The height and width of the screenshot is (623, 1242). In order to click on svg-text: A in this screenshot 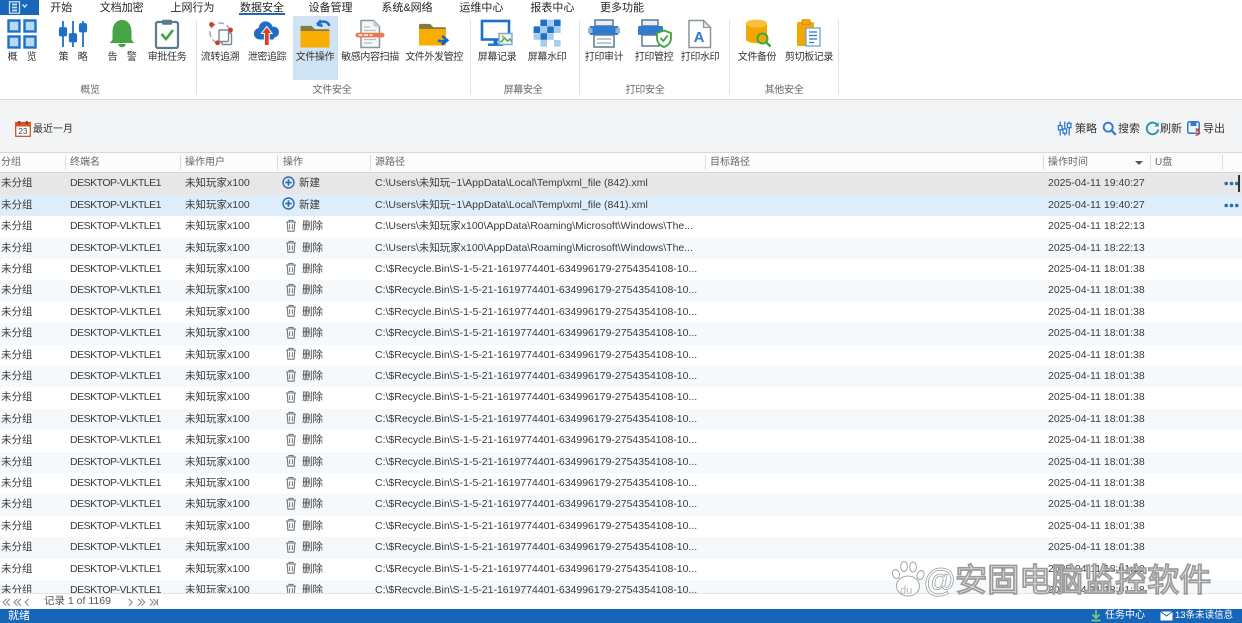, I will do `click(699, 37)`.